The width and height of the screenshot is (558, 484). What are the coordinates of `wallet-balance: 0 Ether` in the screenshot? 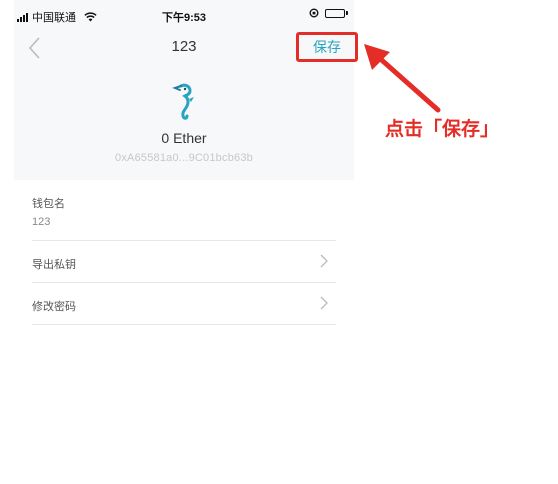 It's located at (184, 138).